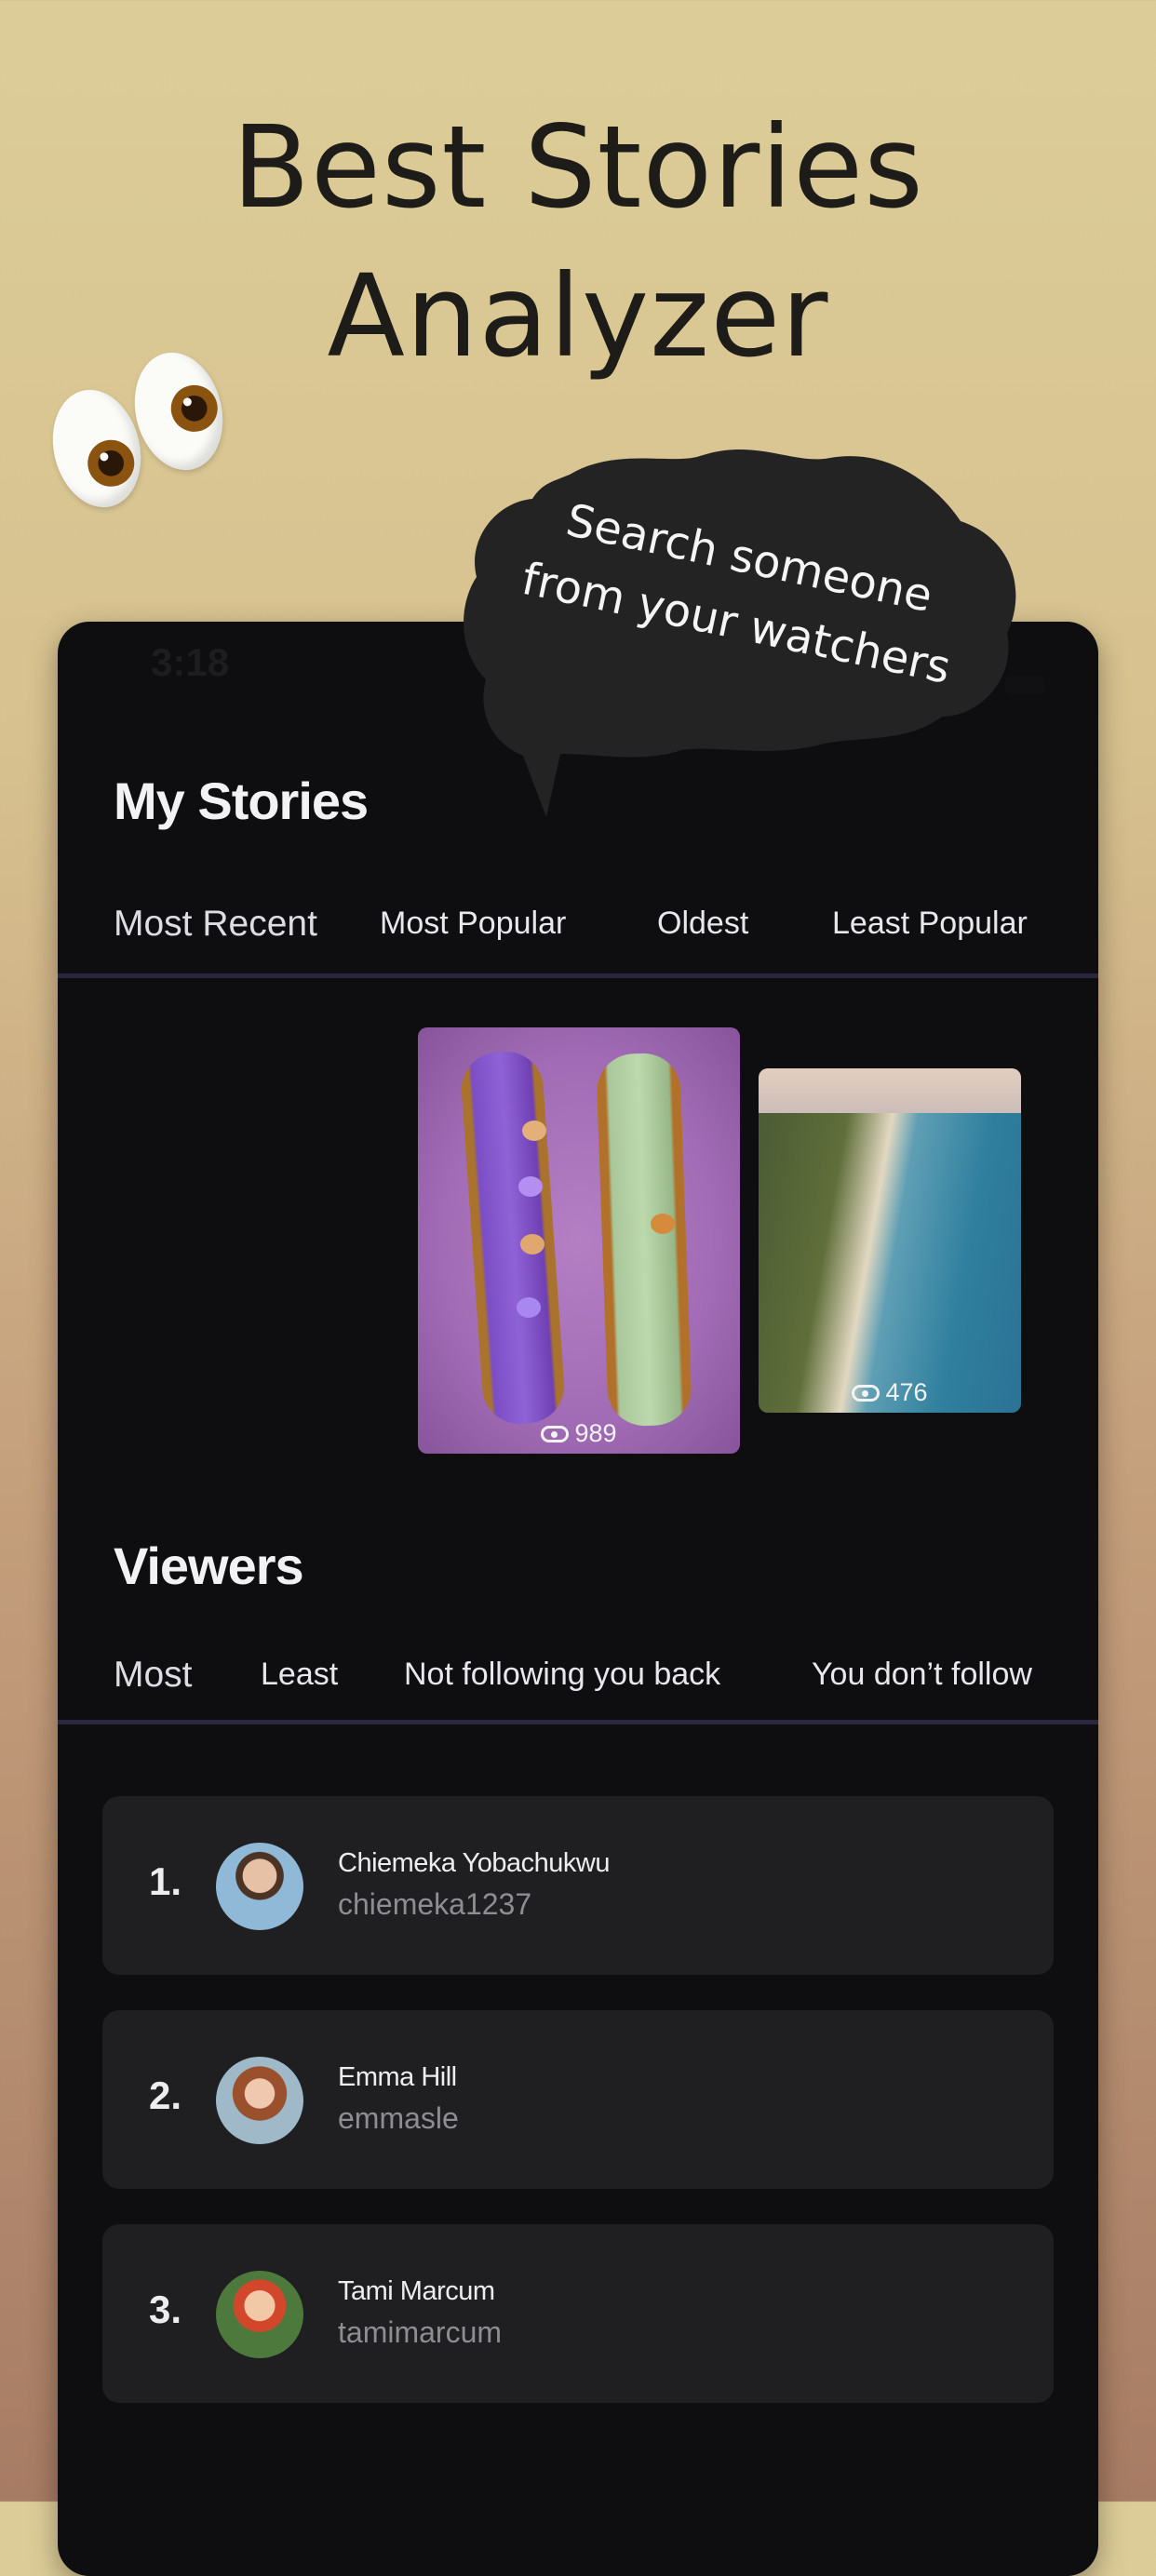 The height and width of the screenshot is (2576, 1156). Describe the element at coordinates (299, 1675) in the screenshot. I see `tab-least: Least` at that location.